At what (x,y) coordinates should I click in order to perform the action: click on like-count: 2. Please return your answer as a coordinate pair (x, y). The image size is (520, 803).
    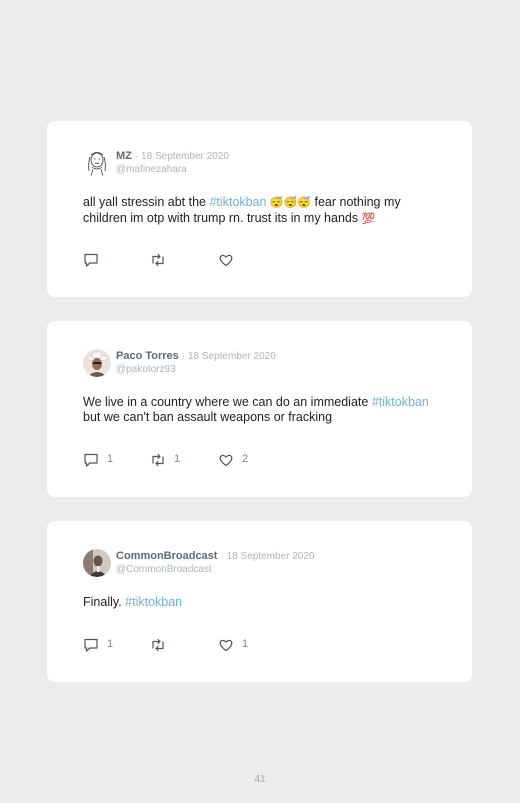
    Looking at the image, I should click on (245, 459).